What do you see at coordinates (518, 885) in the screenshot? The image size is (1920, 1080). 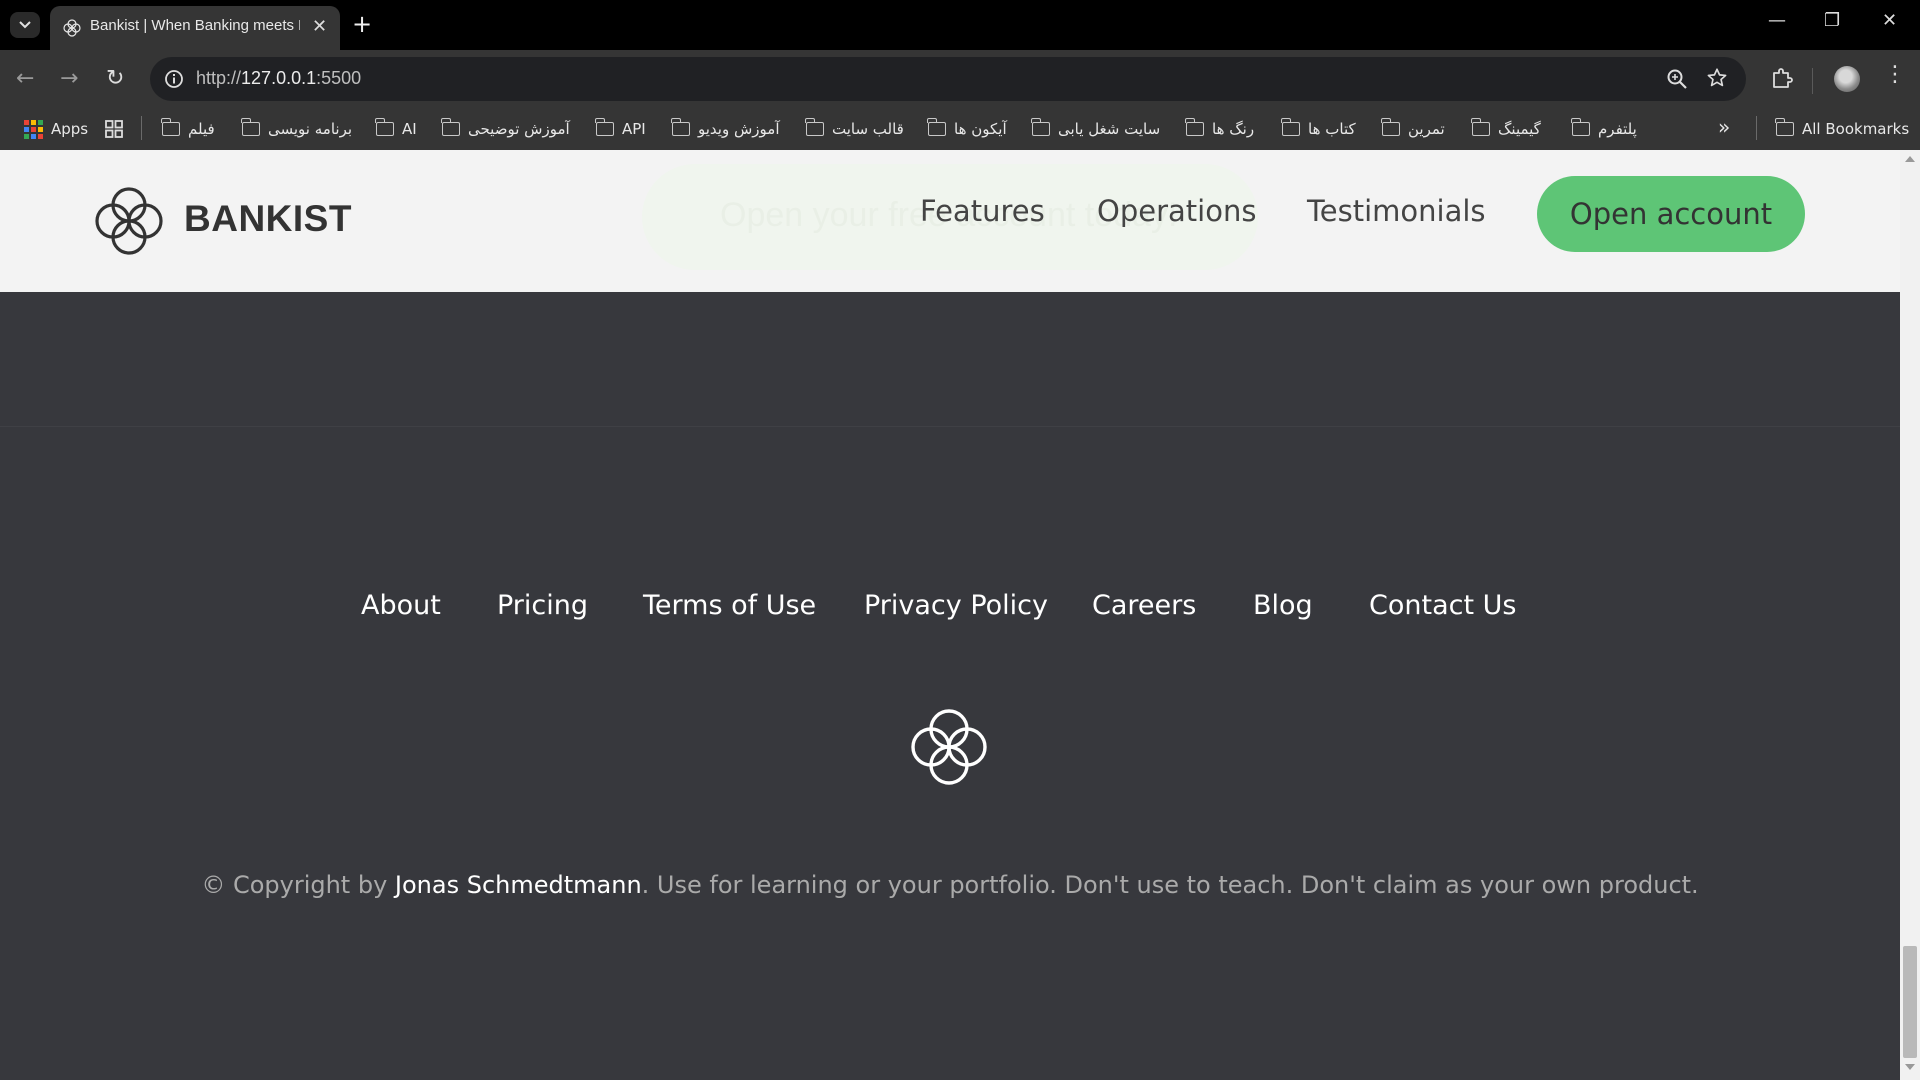 I see `copyright-author-link: Jonas Schmedtmann` at bounding box center [518, 885].